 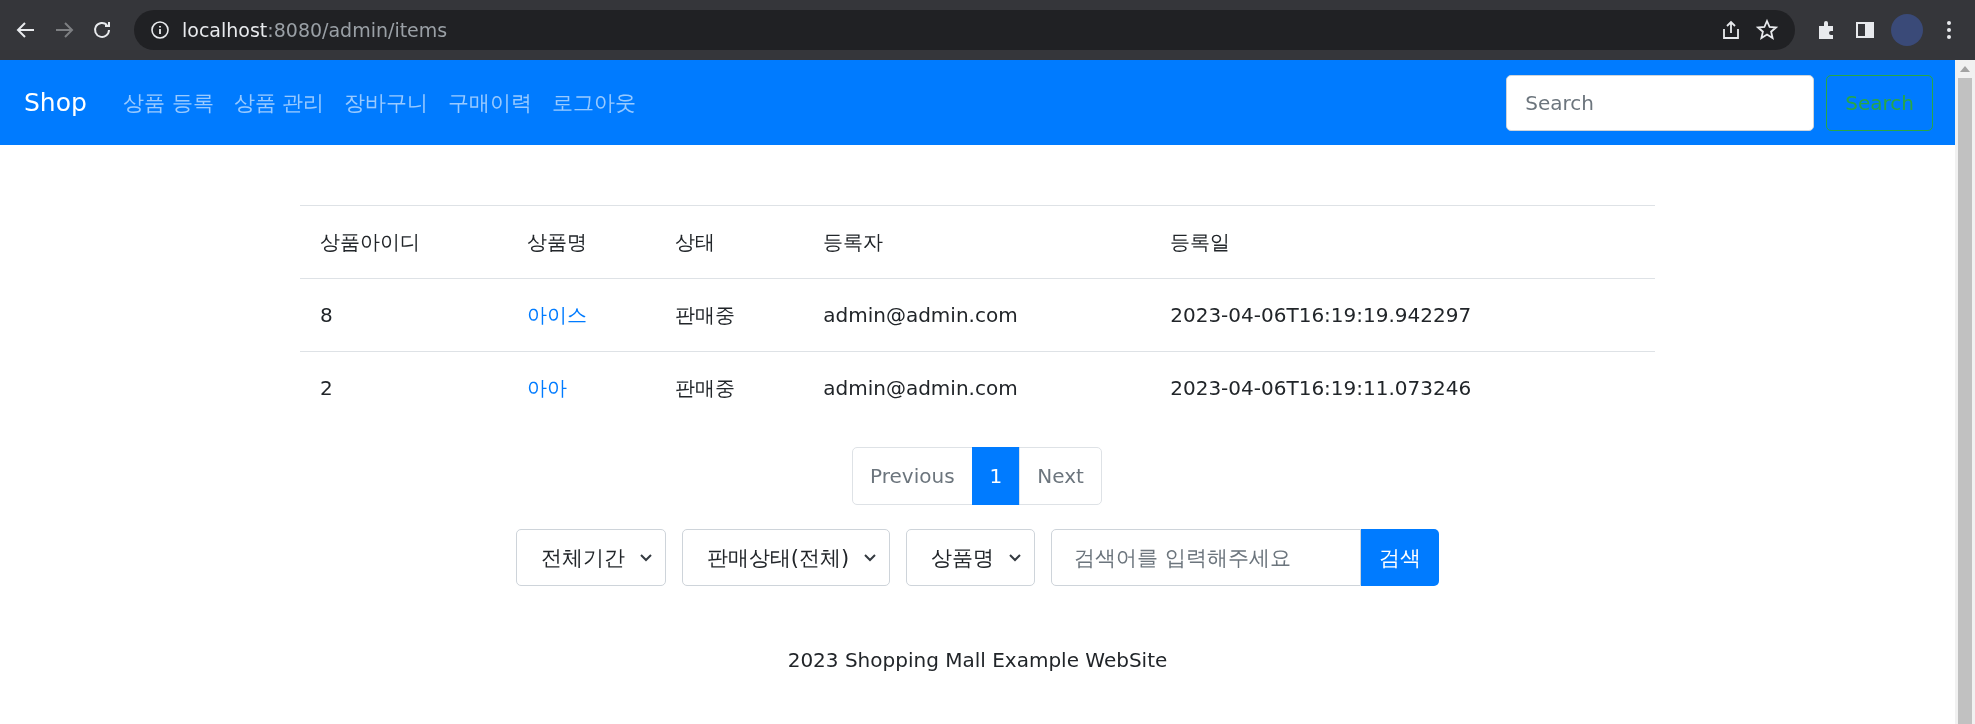 I want to click on keyword-field: 검색어를 입력해주세요, so click(x=1206, y=557).